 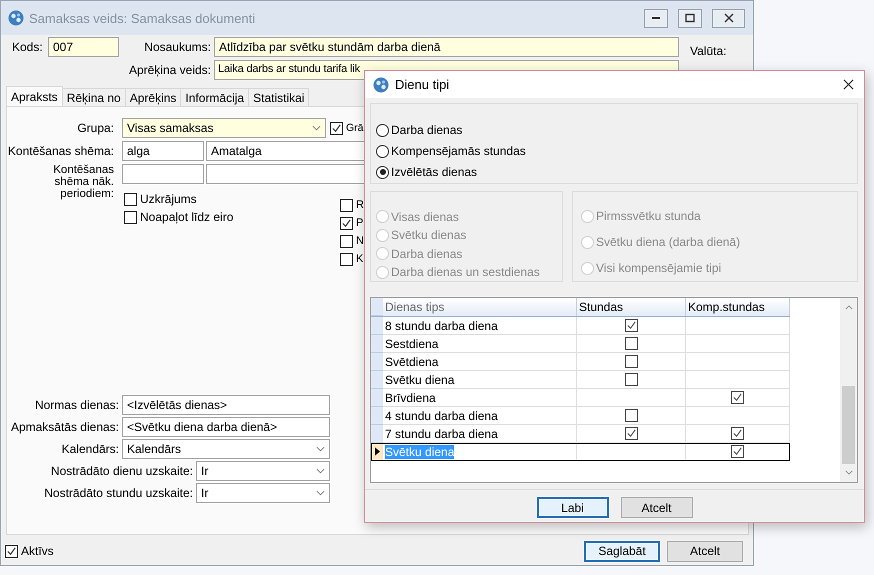 I want to click on checkbox-label: Grā, so click(x=355, y=128).